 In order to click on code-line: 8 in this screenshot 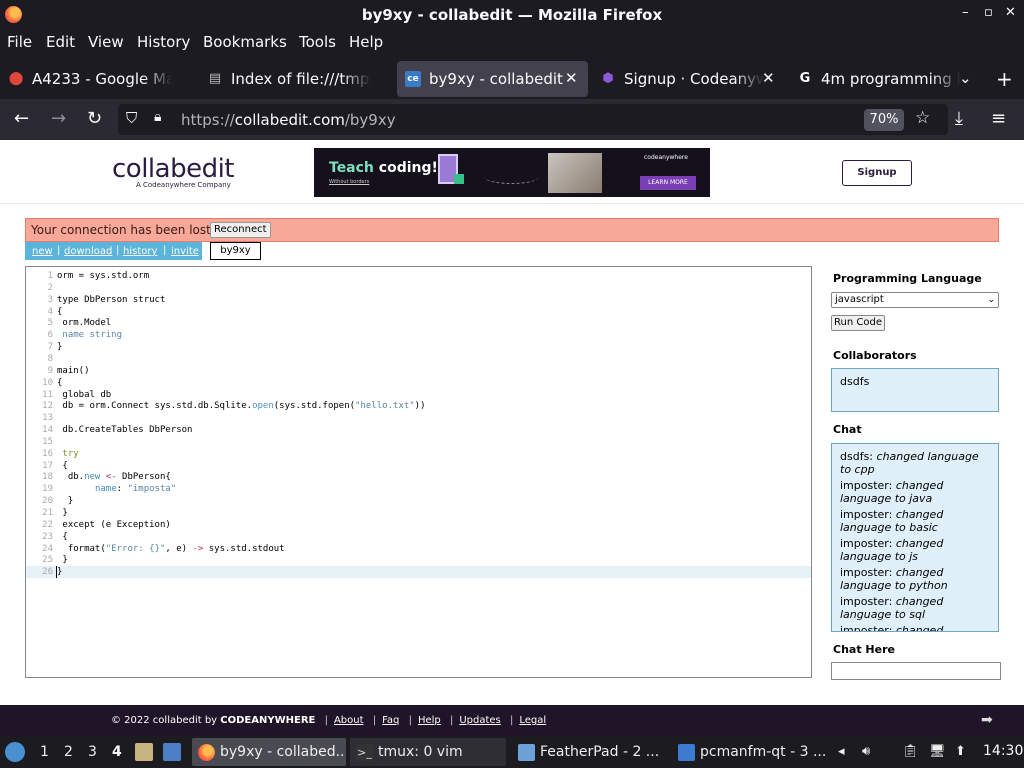, I will do `click(418, 359)`.